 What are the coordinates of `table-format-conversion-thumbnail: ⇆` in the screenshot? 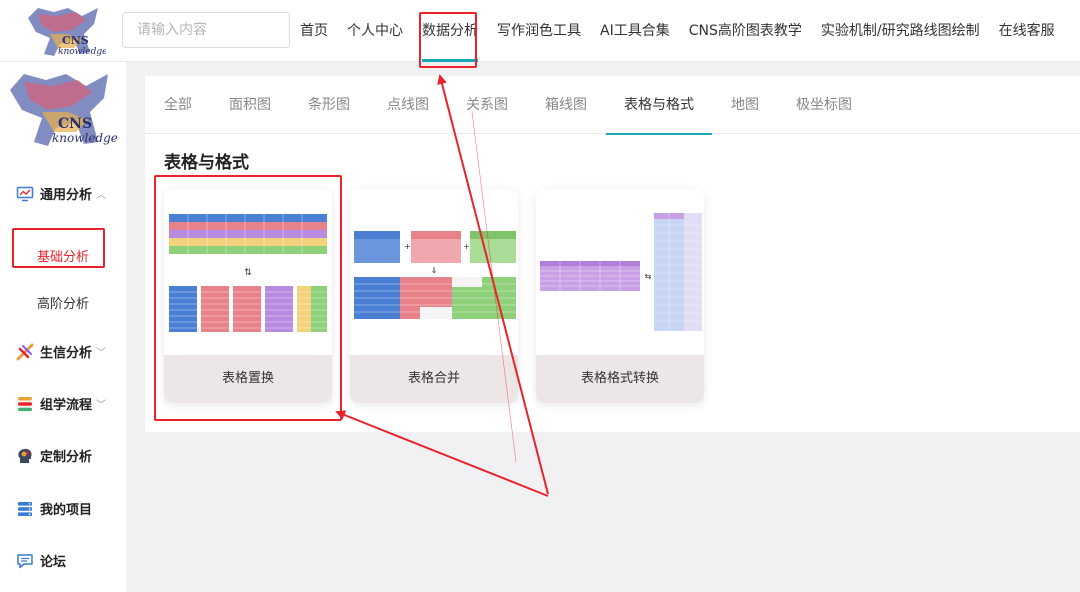 It's located at (621, 272).